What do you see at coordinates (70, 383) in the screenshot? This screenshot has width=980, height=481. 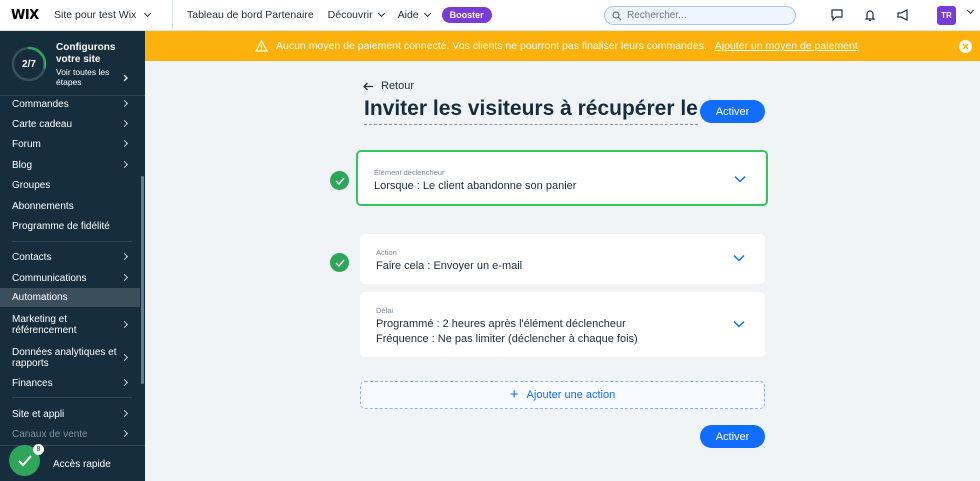 I see `sidebar-item-finances: Finances` at bounding box center [70, 383].